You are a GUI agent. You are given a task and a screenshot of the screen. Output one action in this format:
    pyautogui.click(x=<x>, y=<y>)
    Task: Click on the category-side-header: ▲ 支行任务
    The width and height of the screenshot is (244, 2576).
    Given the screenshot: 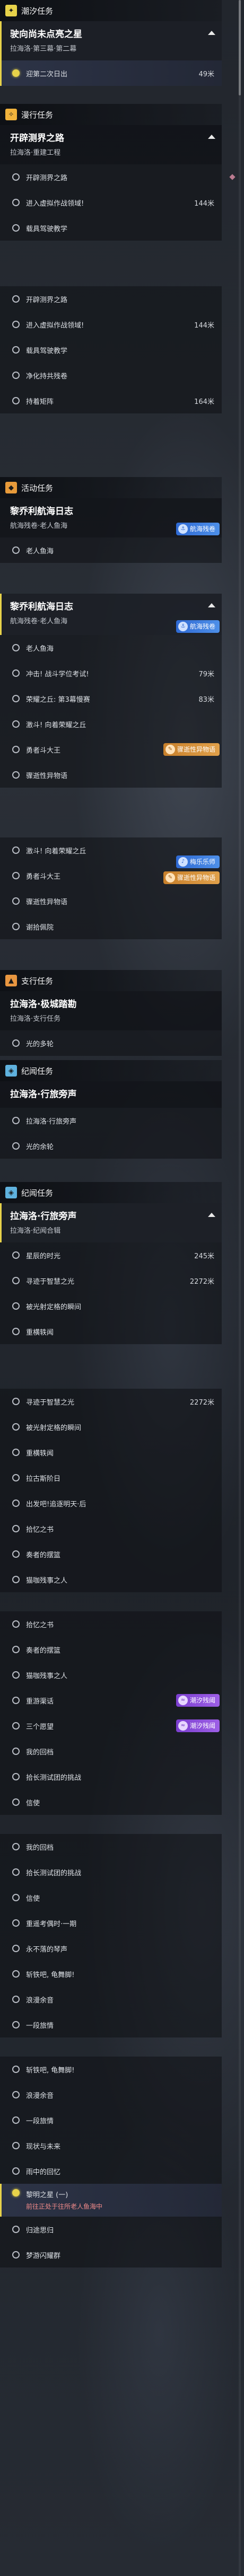 What is the action you would take?
    pyautogui.click(x=111, y=980)
    